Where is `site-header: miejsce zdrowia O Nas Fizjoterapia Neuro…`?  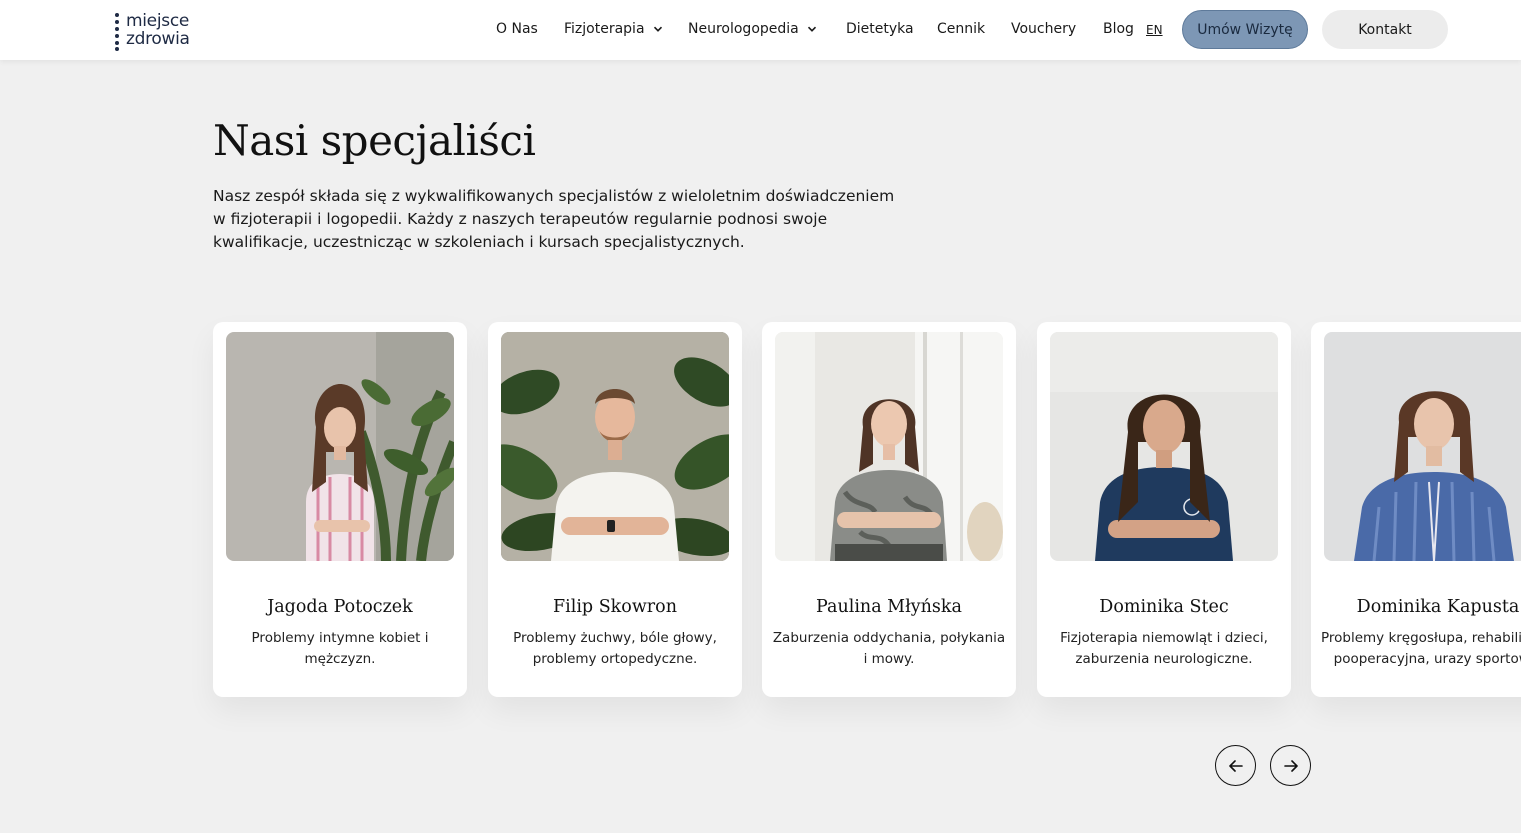 site-header: miejsce zdrowia O Nas Fizjoterapia Neuro… is located at coordinates (760, 30).